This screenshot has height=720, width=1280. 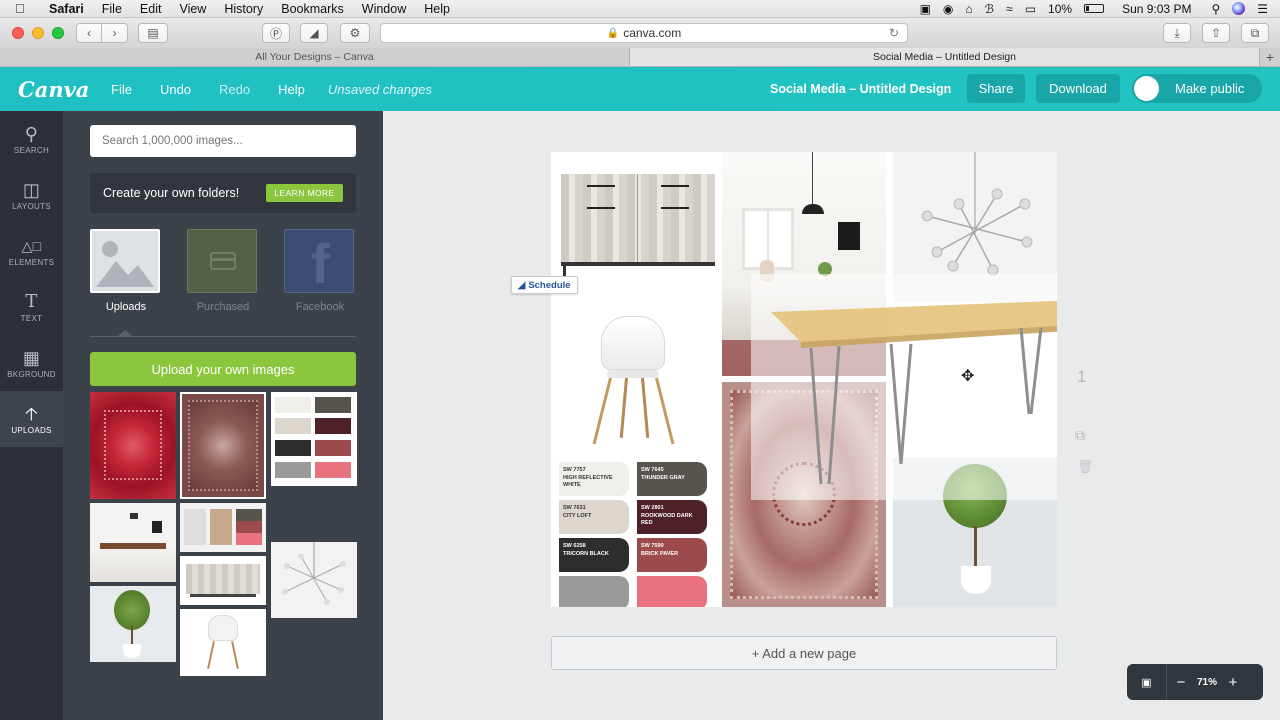 I want to click on add-page-button: + Add a new page, so click(x=804, y=653).